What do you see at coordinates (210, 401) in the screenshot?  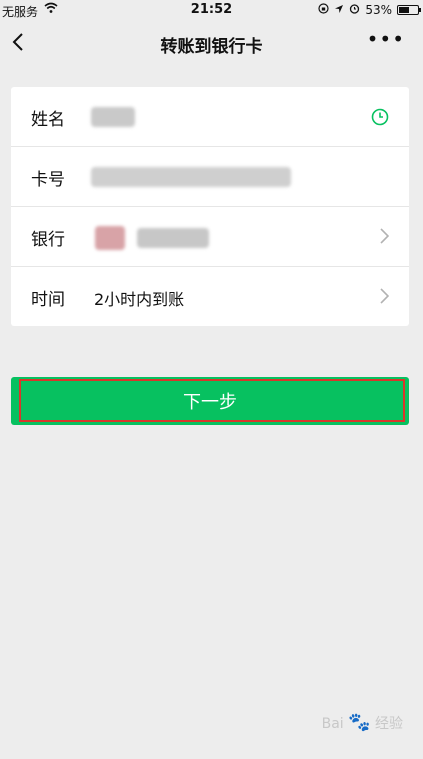 I see `next-step-button: 下一步` at bounding box center [210, 401].